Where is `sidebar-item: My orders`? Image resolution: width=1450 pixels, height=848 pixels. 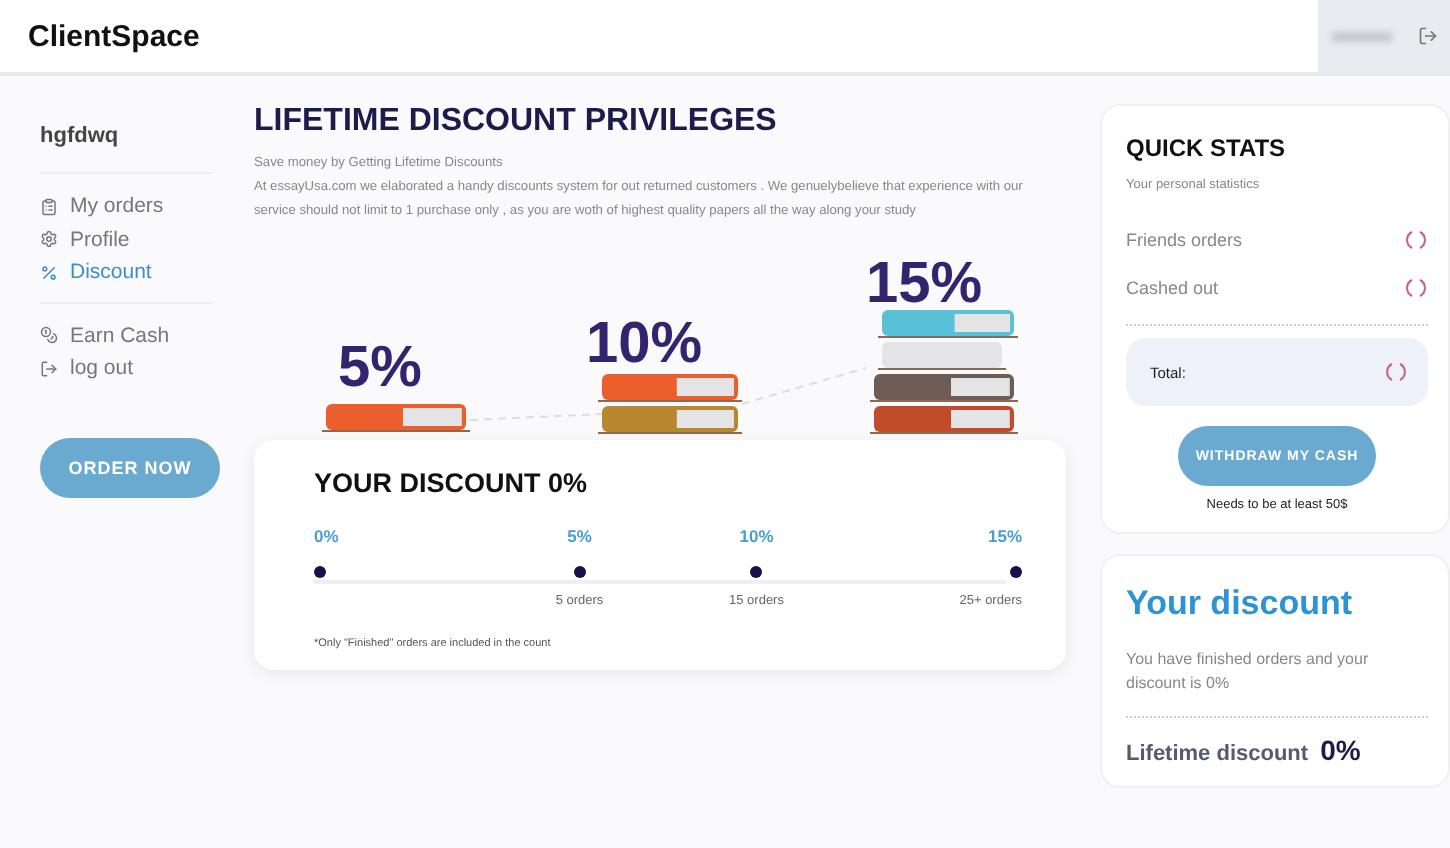
sidebar-item: My orders is located at coordinates (126, 206).